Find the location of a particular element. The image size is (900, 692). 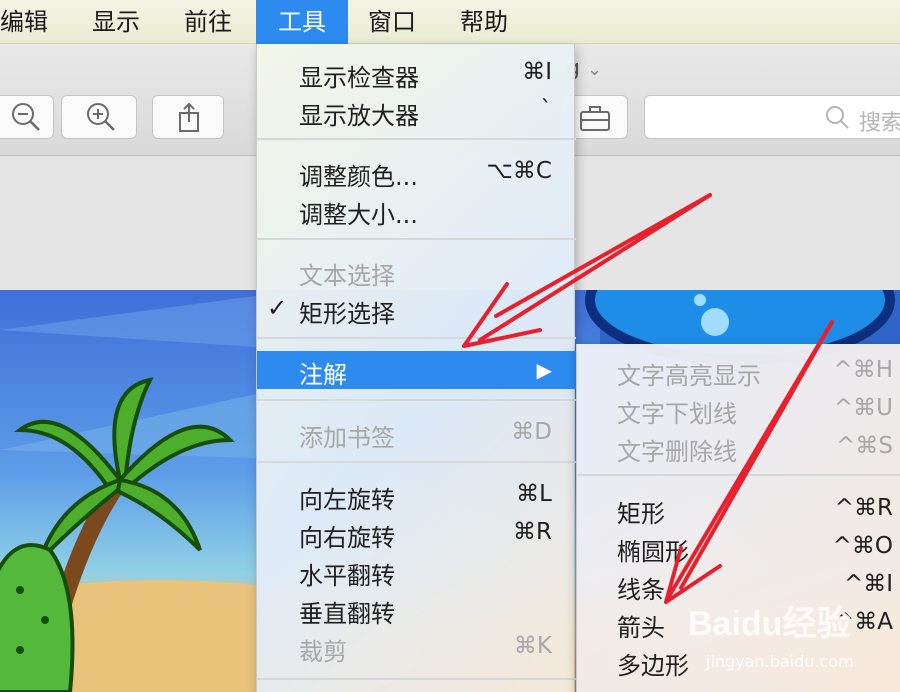

menu-item-shortcut: ^⌘H is located at coordinates (863, 370).